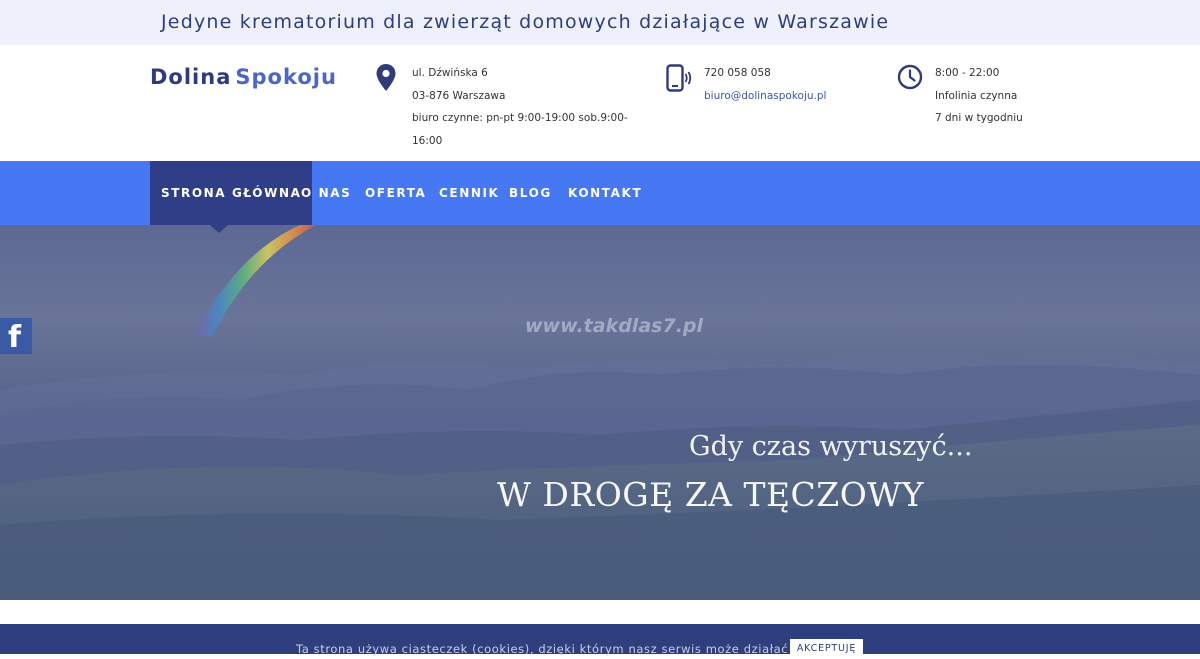  I want to click on hours-range: 8:00 - 22:00, so click(967, 73).